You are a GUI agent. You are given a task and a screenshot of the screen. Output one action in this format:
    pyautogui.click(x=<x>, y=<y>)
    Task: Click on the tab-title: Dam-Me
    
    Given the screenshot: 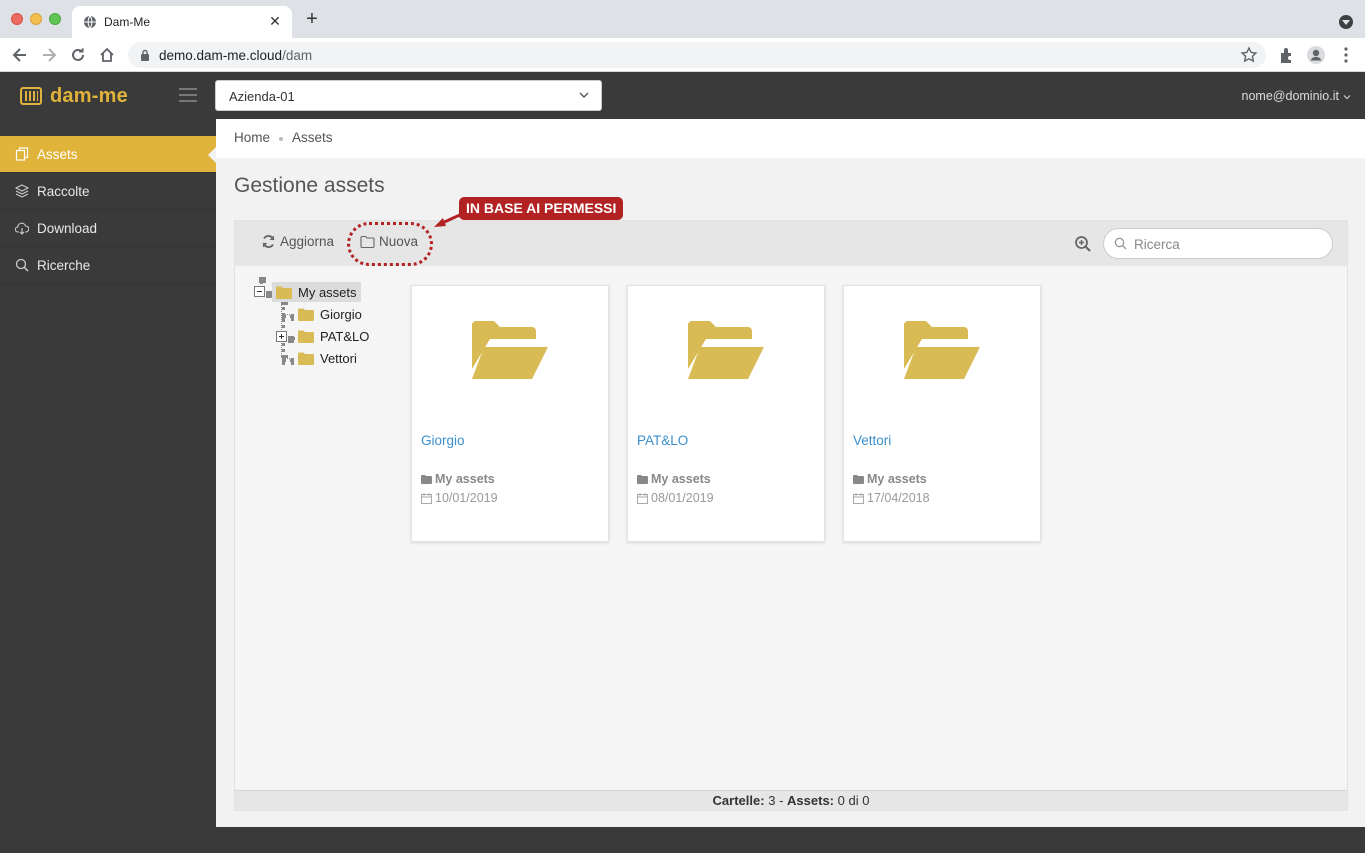 What is the action you would take?
    pyautogui.click(x=127, y=22)
    